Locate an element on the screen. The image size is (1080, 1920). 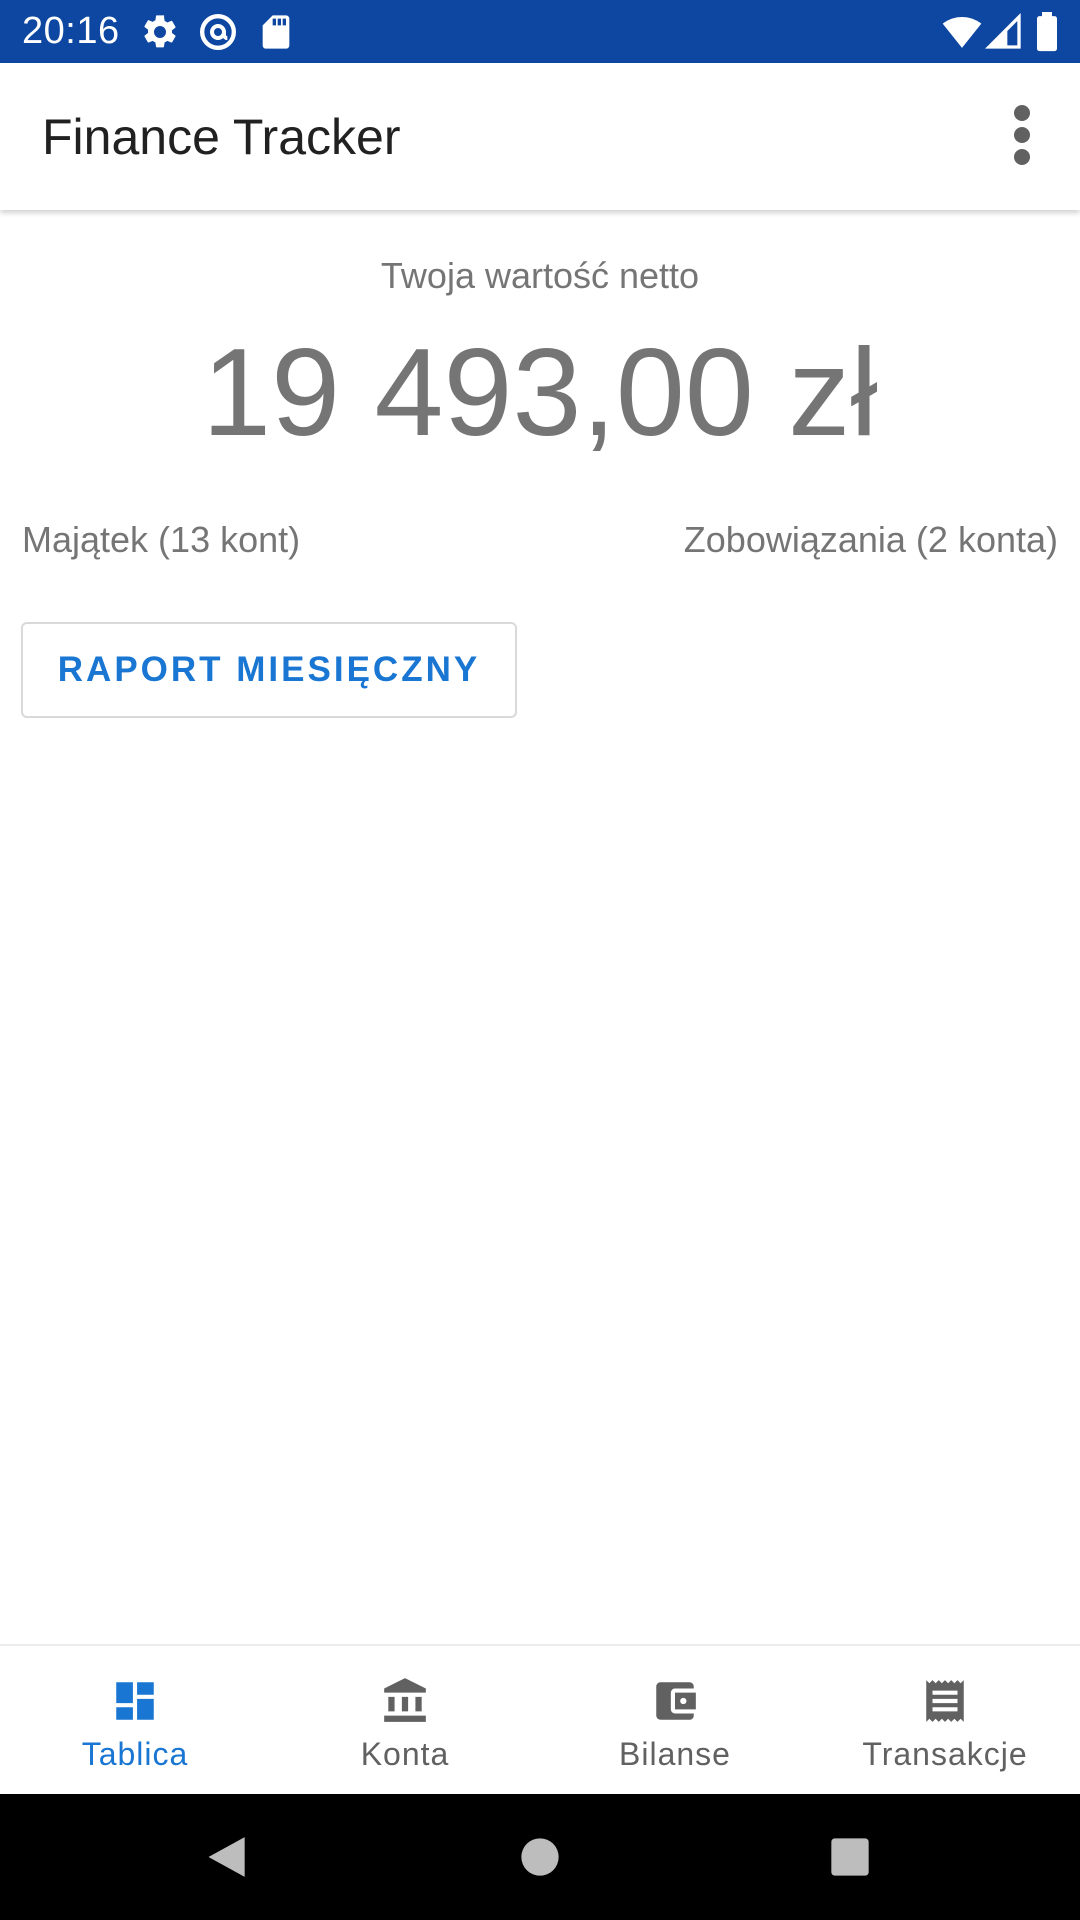
status-time: 20:16 is located at coordinates (71, 31).